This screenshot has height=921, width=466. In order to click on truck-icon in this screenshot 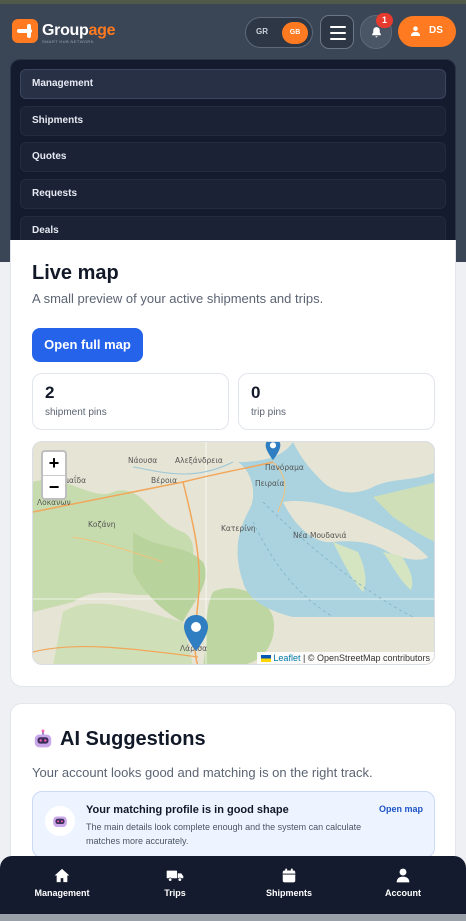, I will do `click(175, 876)`.